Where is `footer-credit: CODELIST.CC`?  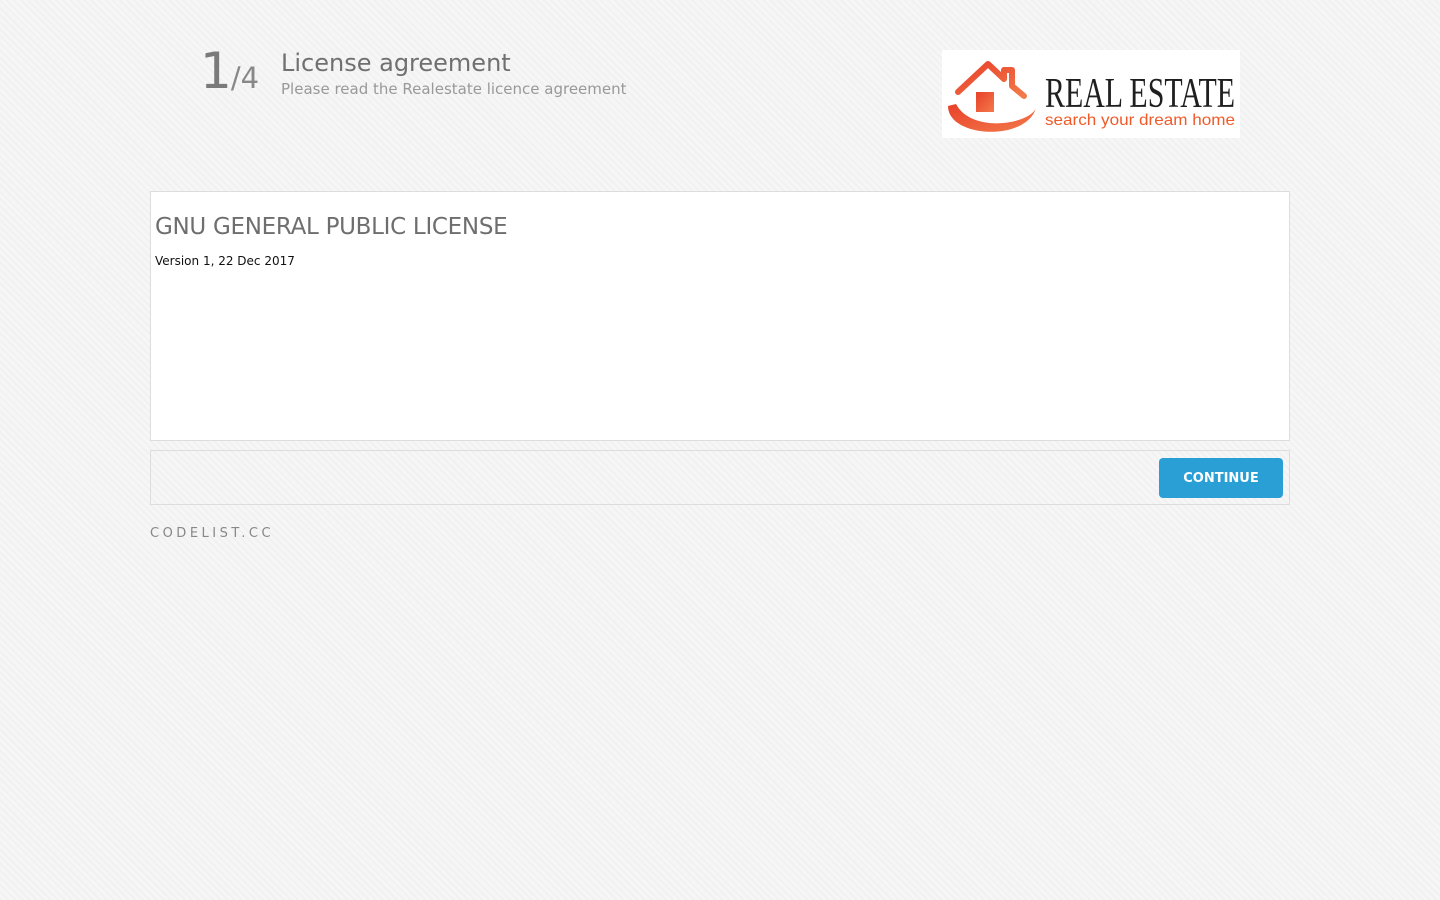
footer-credit: CODELIST.CC is located at coordinates (212, 533).